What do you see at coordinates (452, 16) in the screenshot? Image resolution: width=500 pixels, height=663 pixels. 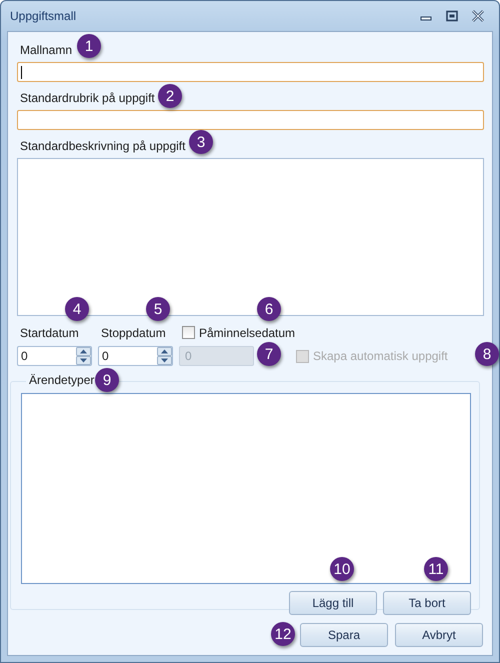 I see `maximize-icon` at bounding box center [452, 16].